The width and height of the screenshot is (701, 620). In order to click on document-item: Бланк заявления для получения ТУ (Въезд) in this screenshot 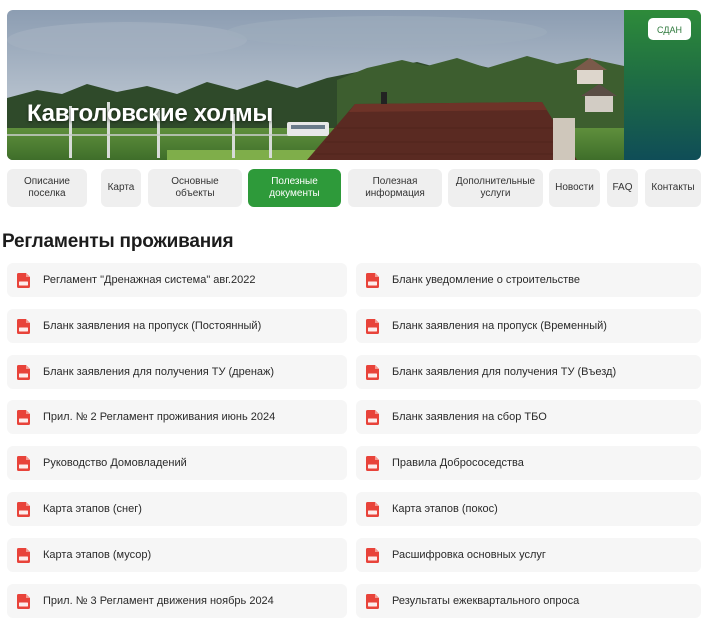, I will do `click(528, 372)`.